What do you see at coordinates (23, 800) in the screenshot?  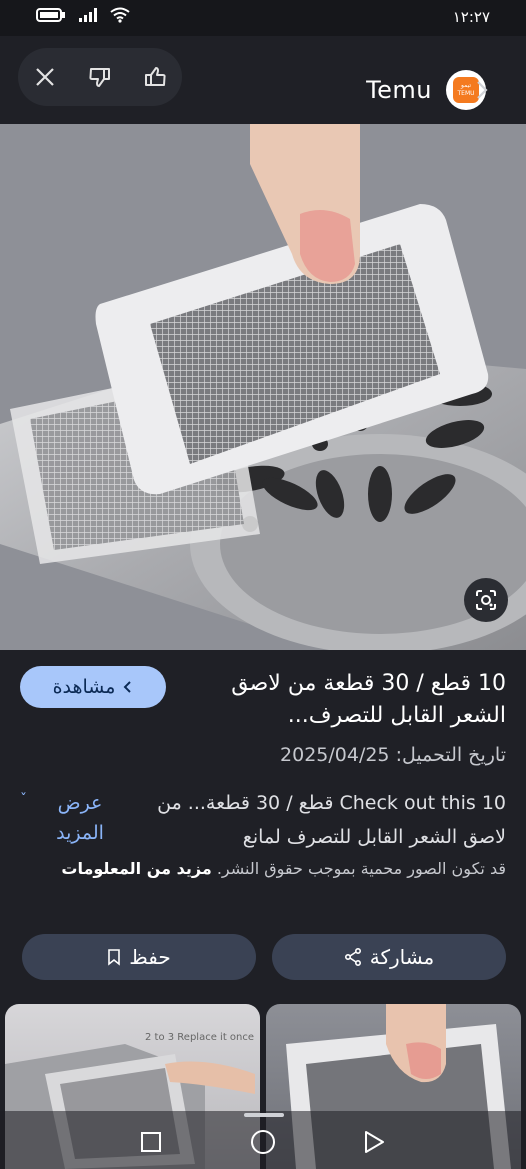 I see `chevron-down-icon: ˇ` at bounding box center [23, 800].